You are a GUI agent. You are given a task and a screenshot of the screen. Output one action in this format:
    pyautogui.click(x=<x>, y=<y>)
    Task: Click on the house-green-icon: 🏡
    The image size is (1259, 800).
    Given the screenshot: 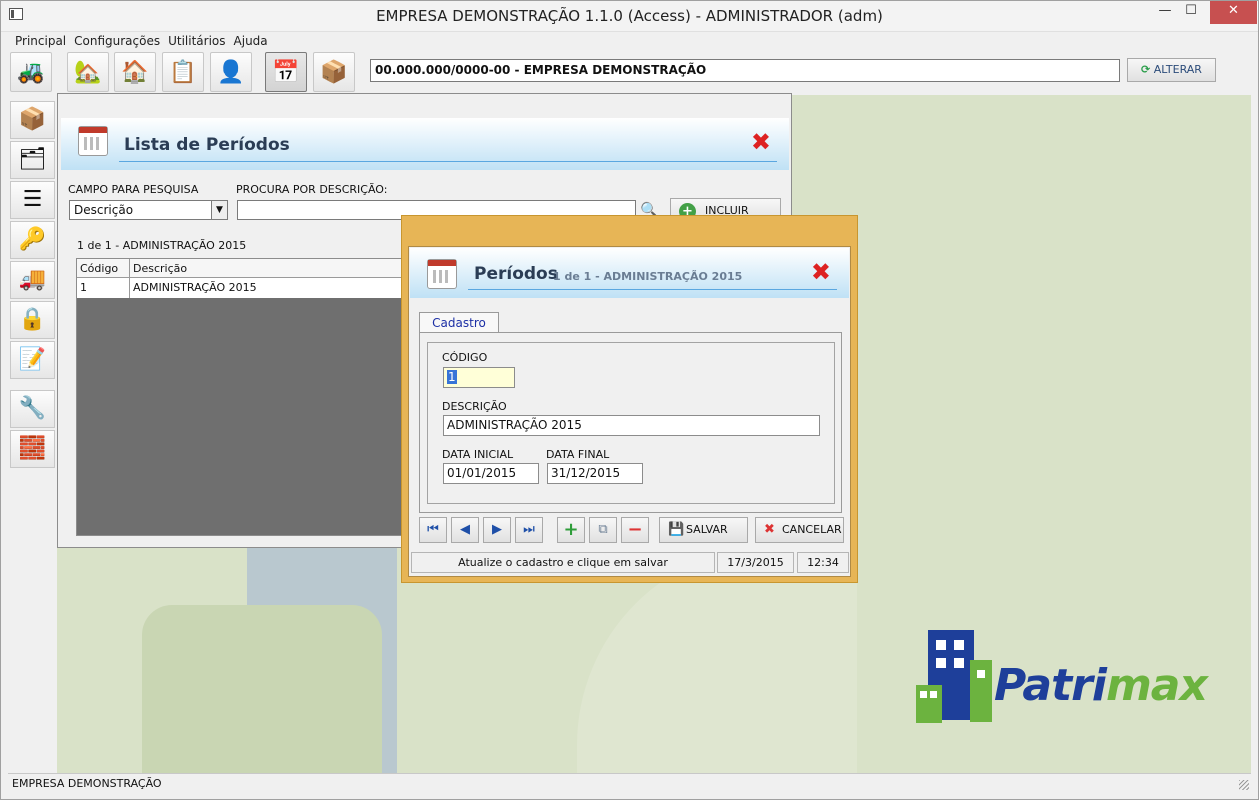 What is the action you would take?
    pyautogui.click(x=88, y=72)
    